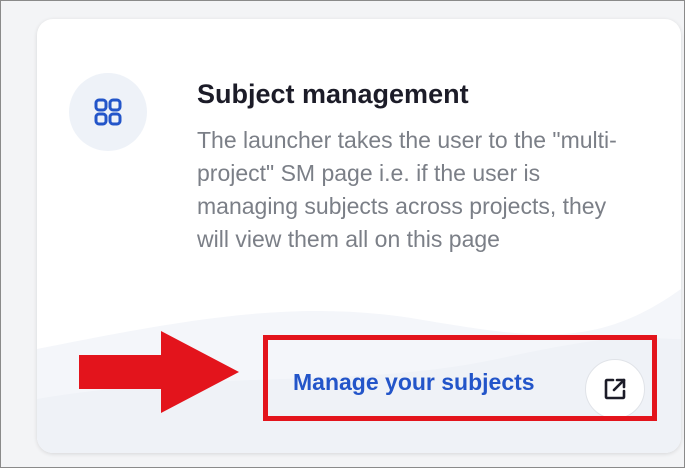  What do you see at coordinates (159, 372) in the screenshot?
I see `red-arrow-icon` at bounding box center [159, 372].